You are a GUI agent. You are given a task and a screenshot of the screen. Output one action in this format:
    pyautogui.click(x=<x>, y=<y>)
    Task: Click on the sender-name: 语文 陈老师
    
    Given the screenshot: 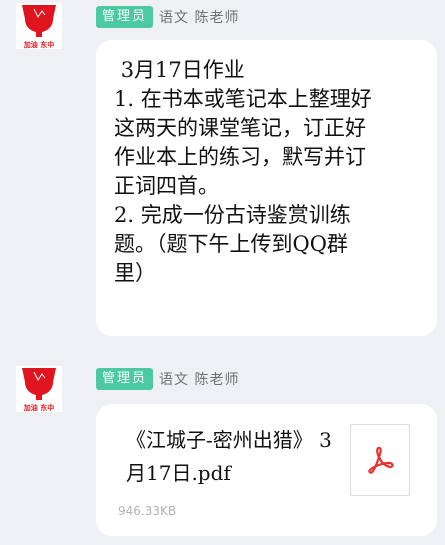 What is the action you would take?
    pyautogui.click(x=199, y=380)
    